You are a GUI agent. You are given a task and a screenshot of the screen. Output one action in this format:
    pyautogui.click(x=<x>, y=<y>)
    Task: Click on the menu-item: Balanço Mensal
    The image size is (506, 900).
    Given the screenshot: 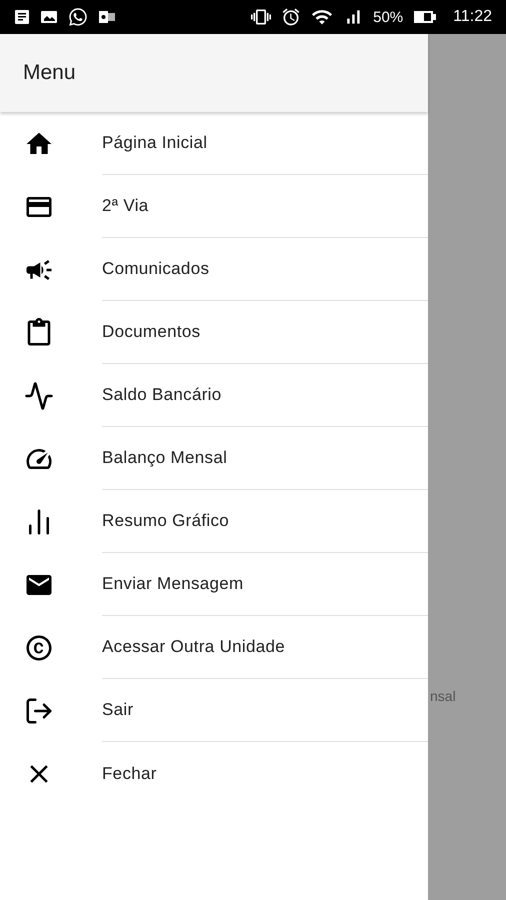 What is the action you would take?
    pyautogui.click(x=165, y=458)
    